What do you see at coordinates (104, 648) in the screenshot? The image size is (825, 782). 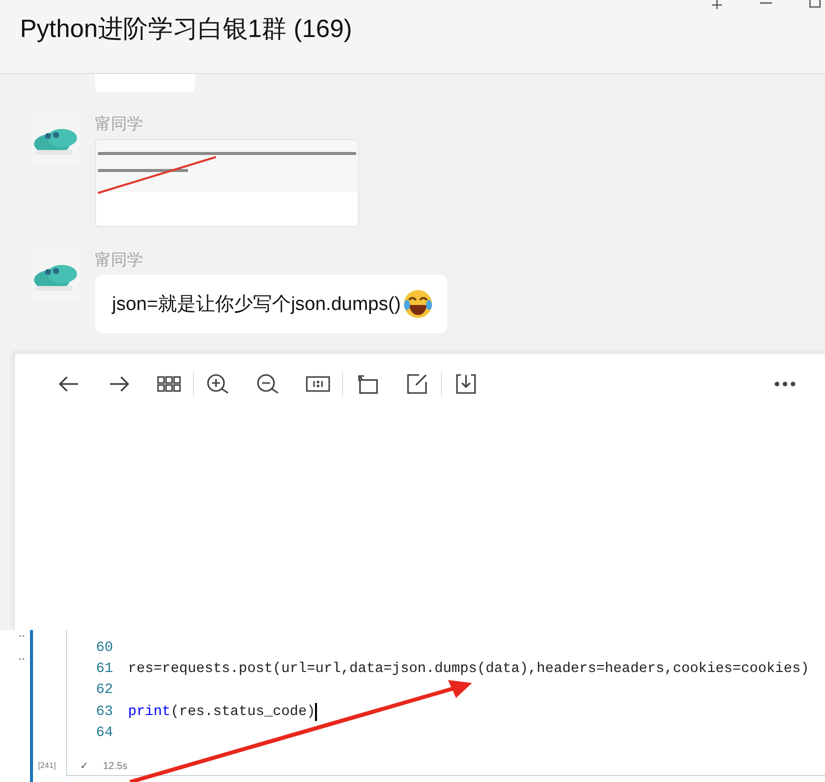 I see `line-number: 60` at bounding box center [104, 648].